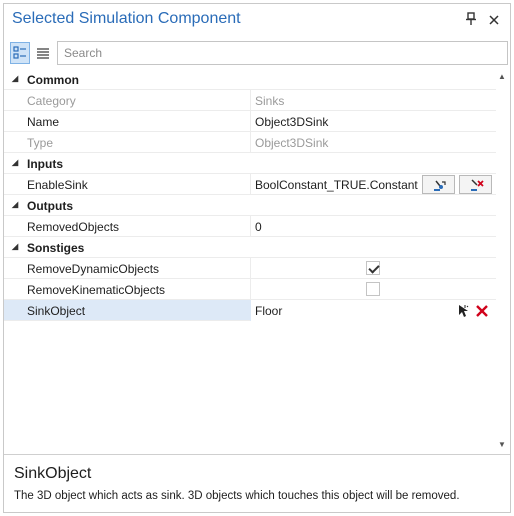 The image size is (514, 516). Describe the element at coordinates (45, 164) in the screenshot. I see `category-label: Inputs` at that location.